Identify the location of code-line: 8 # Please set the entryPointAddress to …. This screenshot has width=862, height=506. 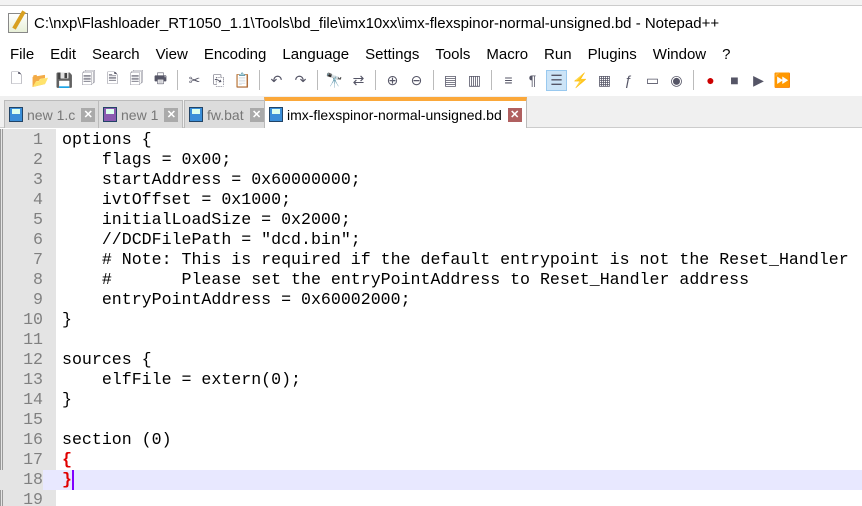
(431, 280).